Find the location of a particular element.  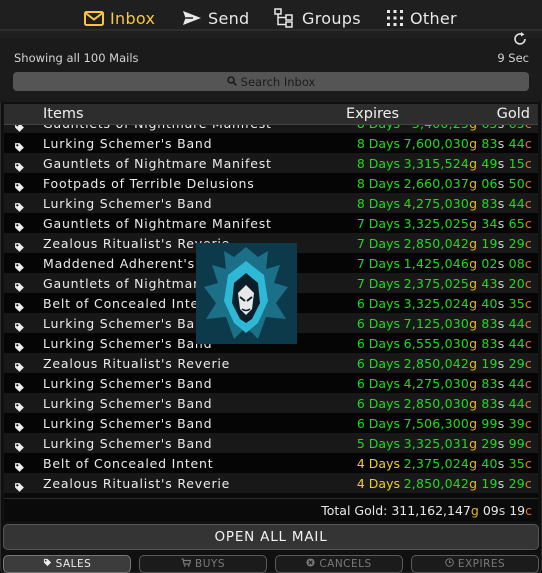

open-all-mail-button: OPEN ALL MAIL is located at coordinates (271, 537).